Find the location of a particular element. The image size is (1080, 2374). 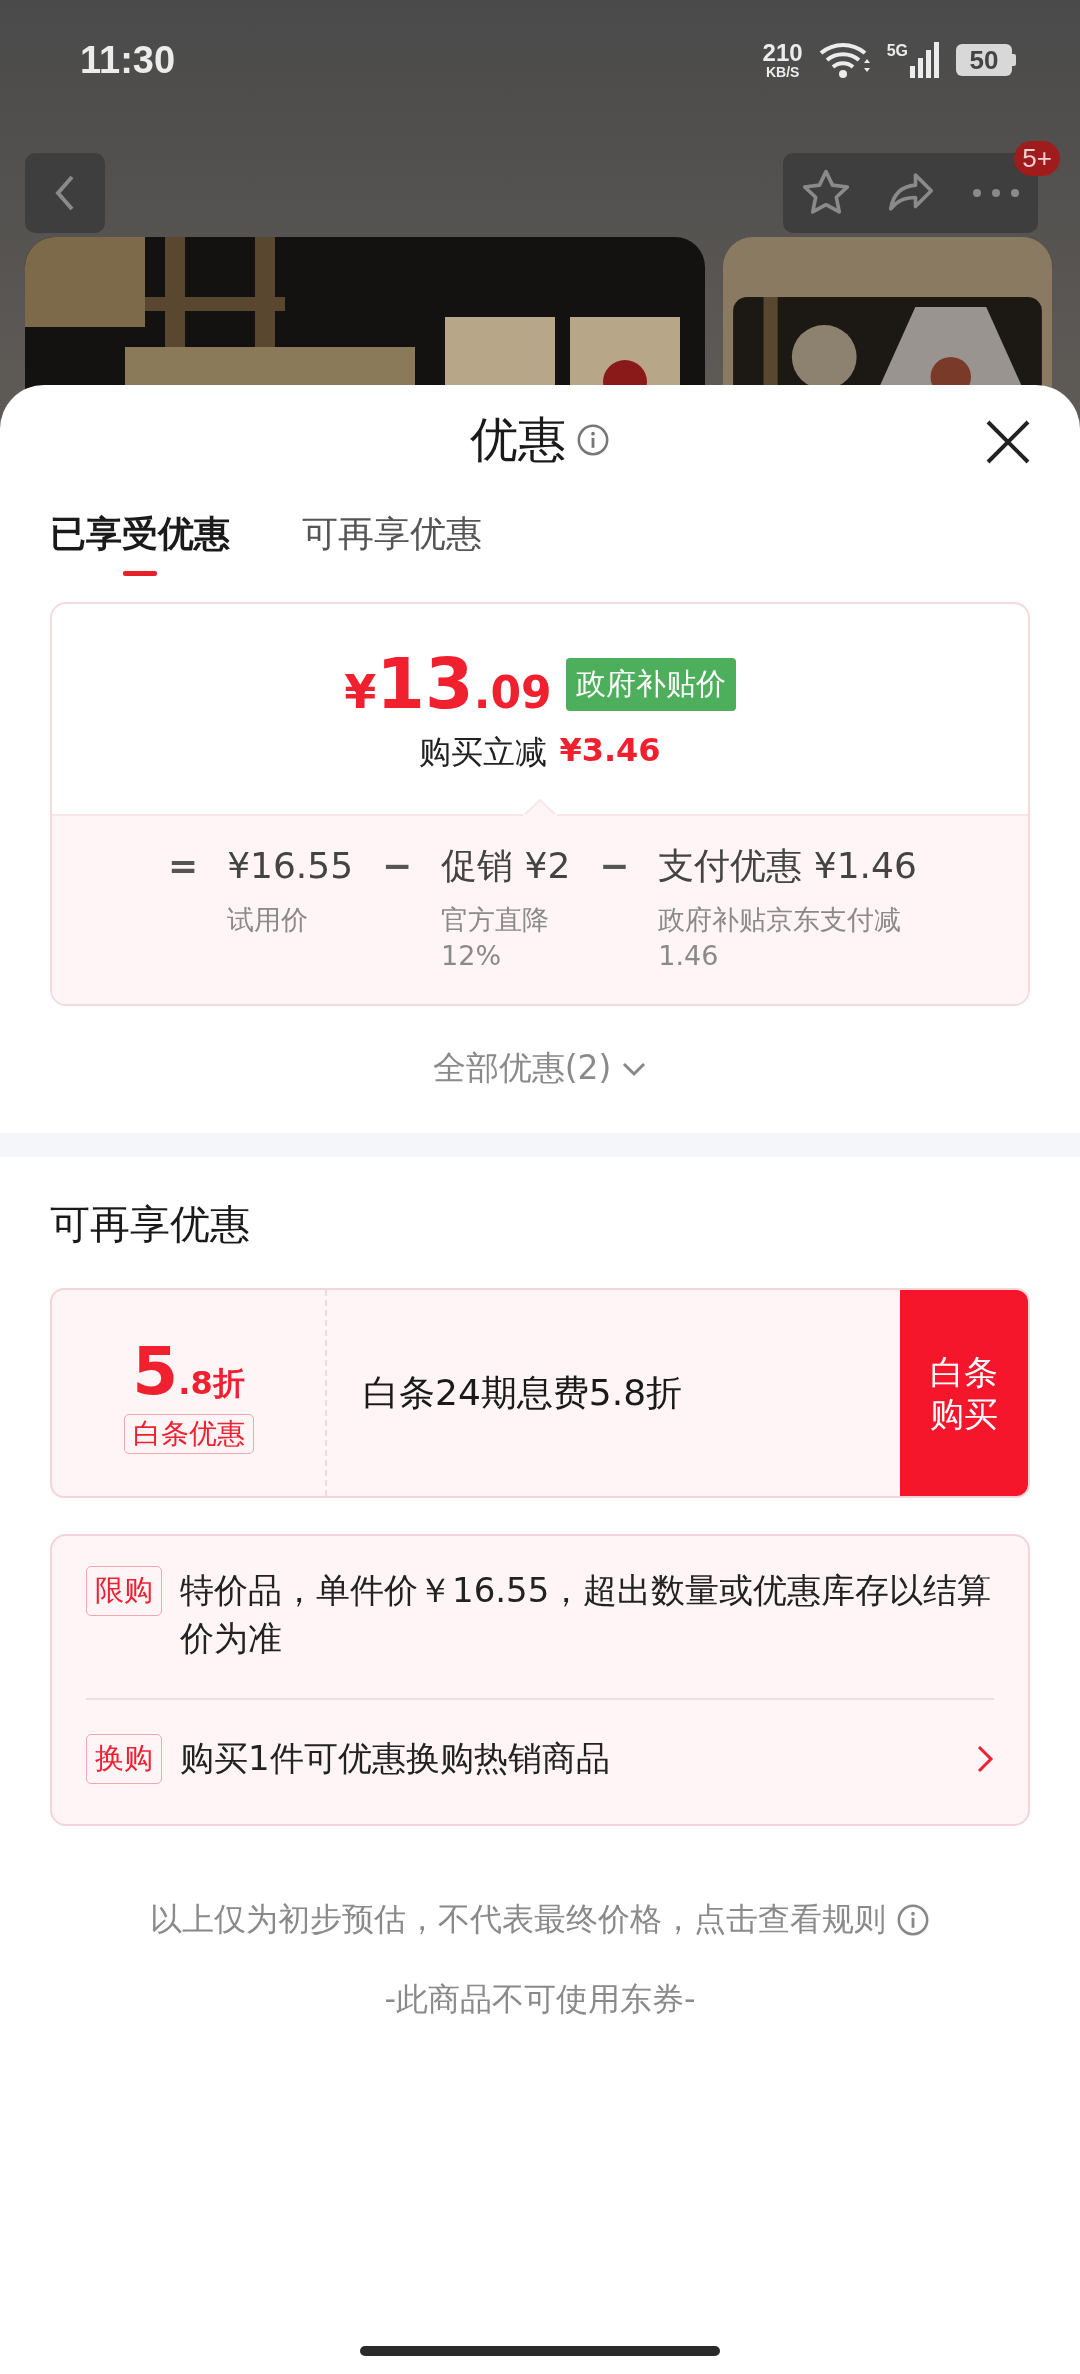

term-note: 试用价 is located at coordinates (268, 920).